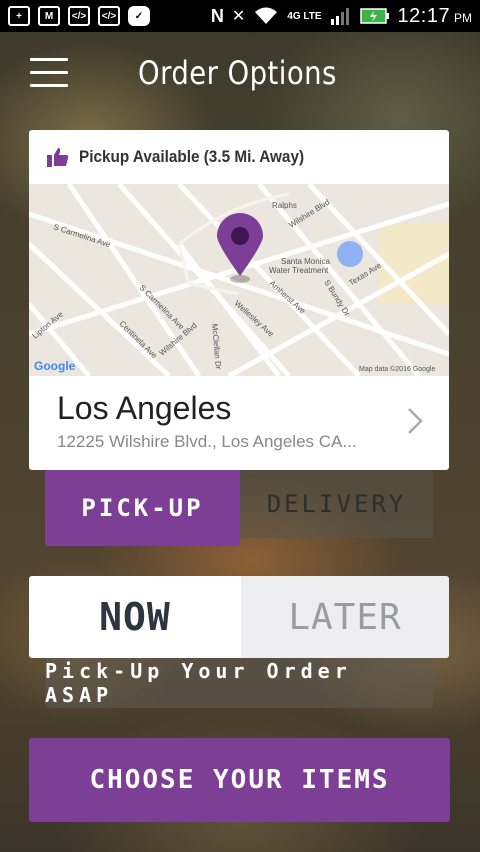 Image resolution: width=480 pixels, height=852 pixels. What do you see at coordinates (350, 254) in the screenshot?
I see `current-location-dot` at bounding box center [350, 254].